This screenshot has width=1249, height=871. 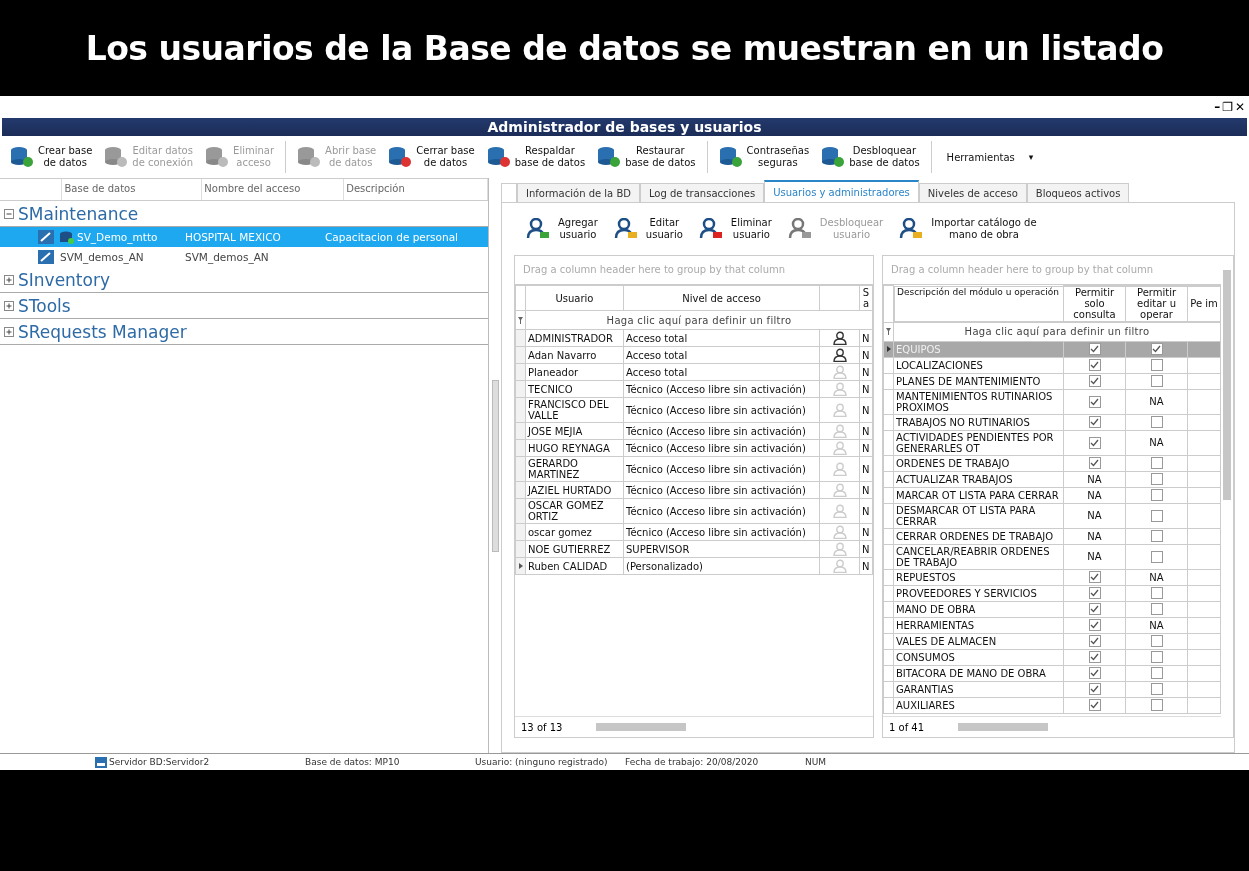 I want to click on group-name: STools, so click(x=44, y=305).